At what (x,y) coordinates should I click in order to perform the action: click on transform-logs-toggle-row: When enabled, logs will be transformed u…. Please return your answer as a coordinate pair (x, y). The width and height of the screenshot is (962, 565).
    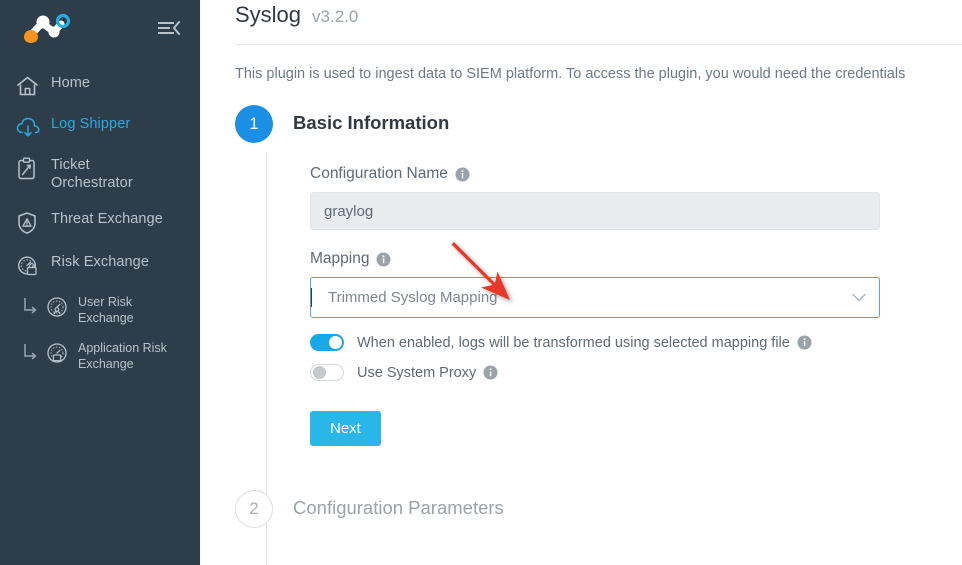
    Looking at the image, I should click on (636, 342).